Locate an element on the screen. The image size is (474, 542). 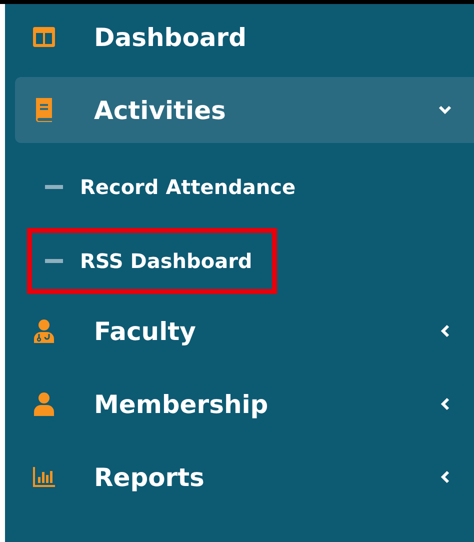
bar-chart-icon is located at coordinates (44, 477).